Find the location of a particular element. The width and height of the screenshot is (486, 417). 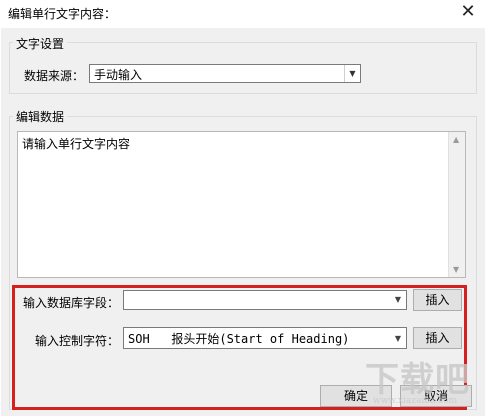

watermark-url: www.xiazaiba.com is located at coordinates (415, 401).